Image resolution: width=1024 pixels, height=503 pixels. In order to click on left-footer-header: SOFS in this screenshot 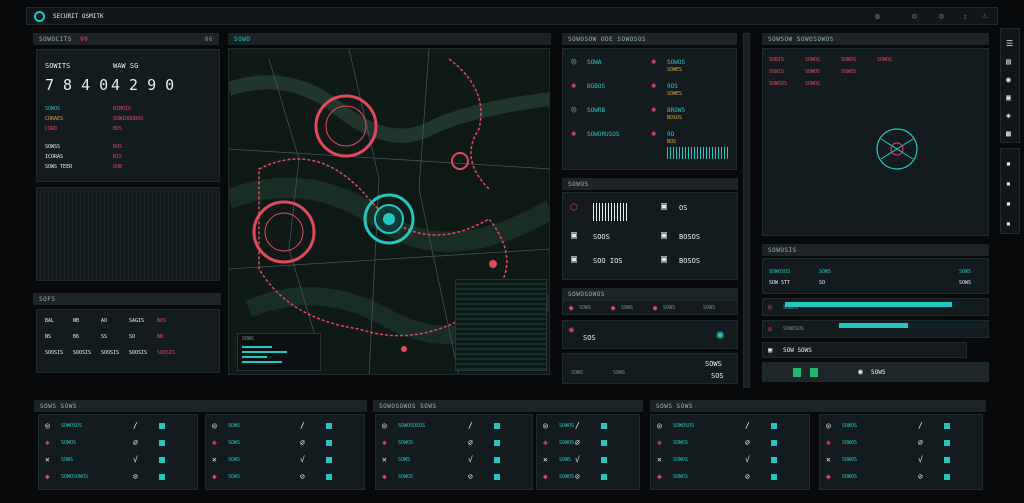, I will do `click(127, 299)`.